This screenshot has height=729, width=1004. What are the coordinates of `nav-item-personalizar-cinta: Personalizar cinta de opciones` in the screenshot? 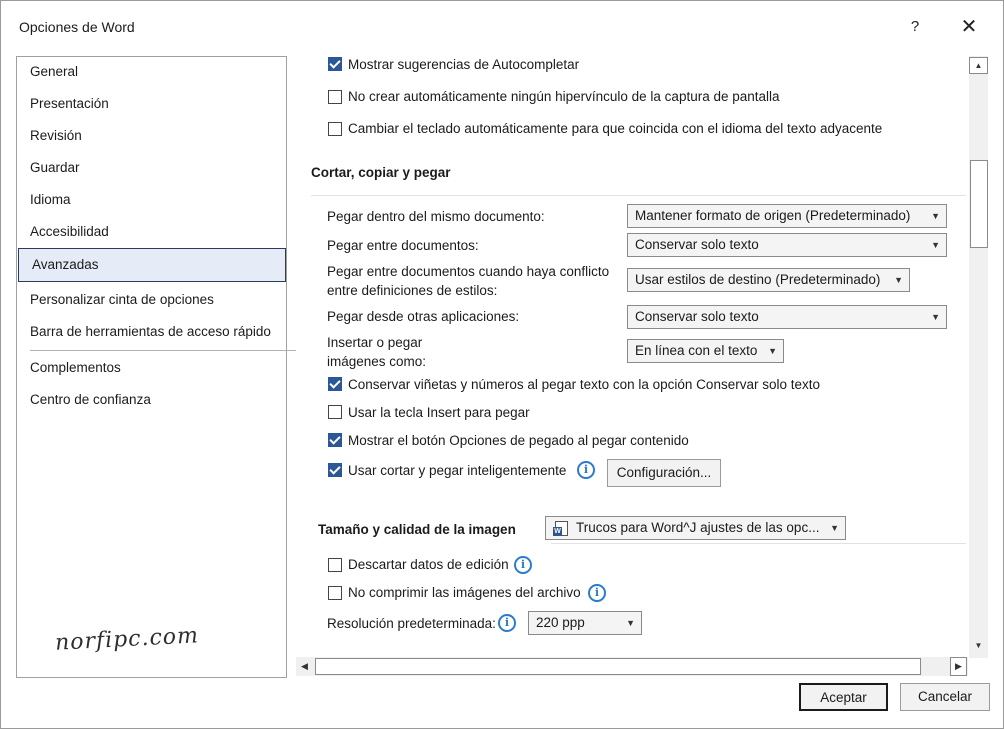 It's located at (151, 300).